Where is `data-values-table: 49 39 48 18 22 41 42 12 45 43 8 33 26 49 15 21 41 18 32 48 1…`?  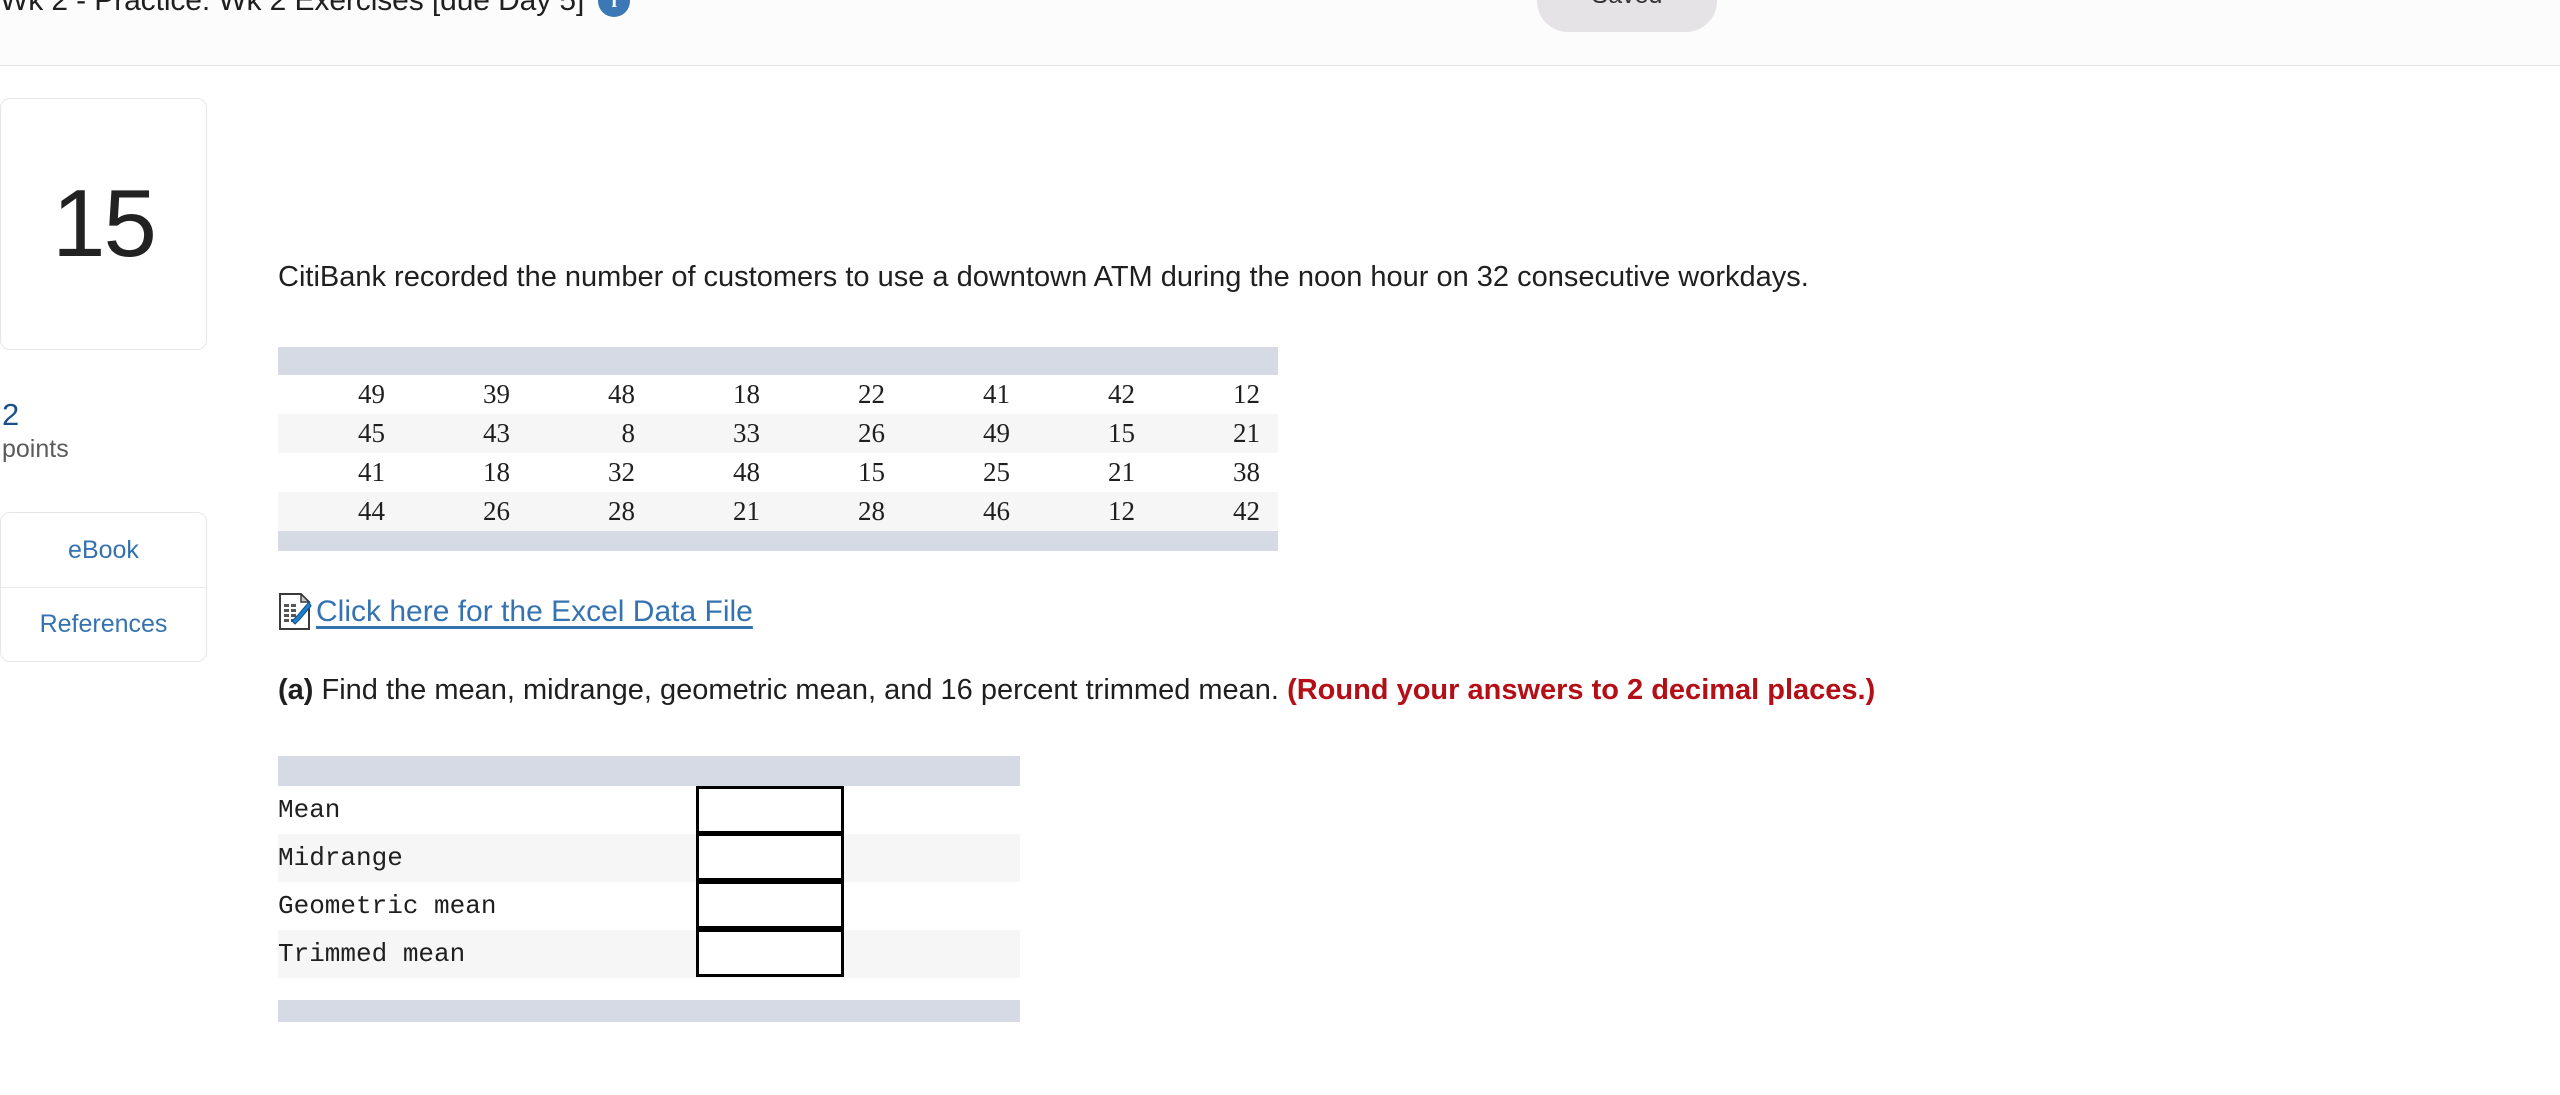 data-values-table: 49 39 48 18 22 41 42 12 45 43 8 33 26 49 15 21 41 18 32 48 1… is located at coordinates (778, 453).